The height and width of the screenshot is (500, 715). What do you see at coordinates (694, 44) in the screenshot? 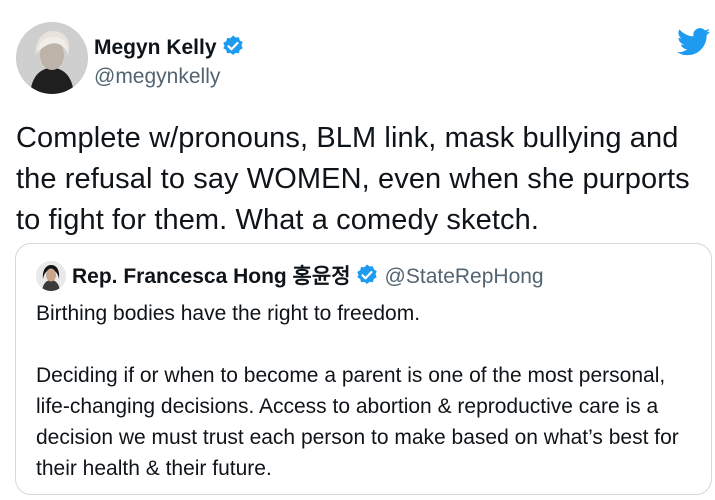
I see `twitter-bird-icon` at bounding box center [694, 44].